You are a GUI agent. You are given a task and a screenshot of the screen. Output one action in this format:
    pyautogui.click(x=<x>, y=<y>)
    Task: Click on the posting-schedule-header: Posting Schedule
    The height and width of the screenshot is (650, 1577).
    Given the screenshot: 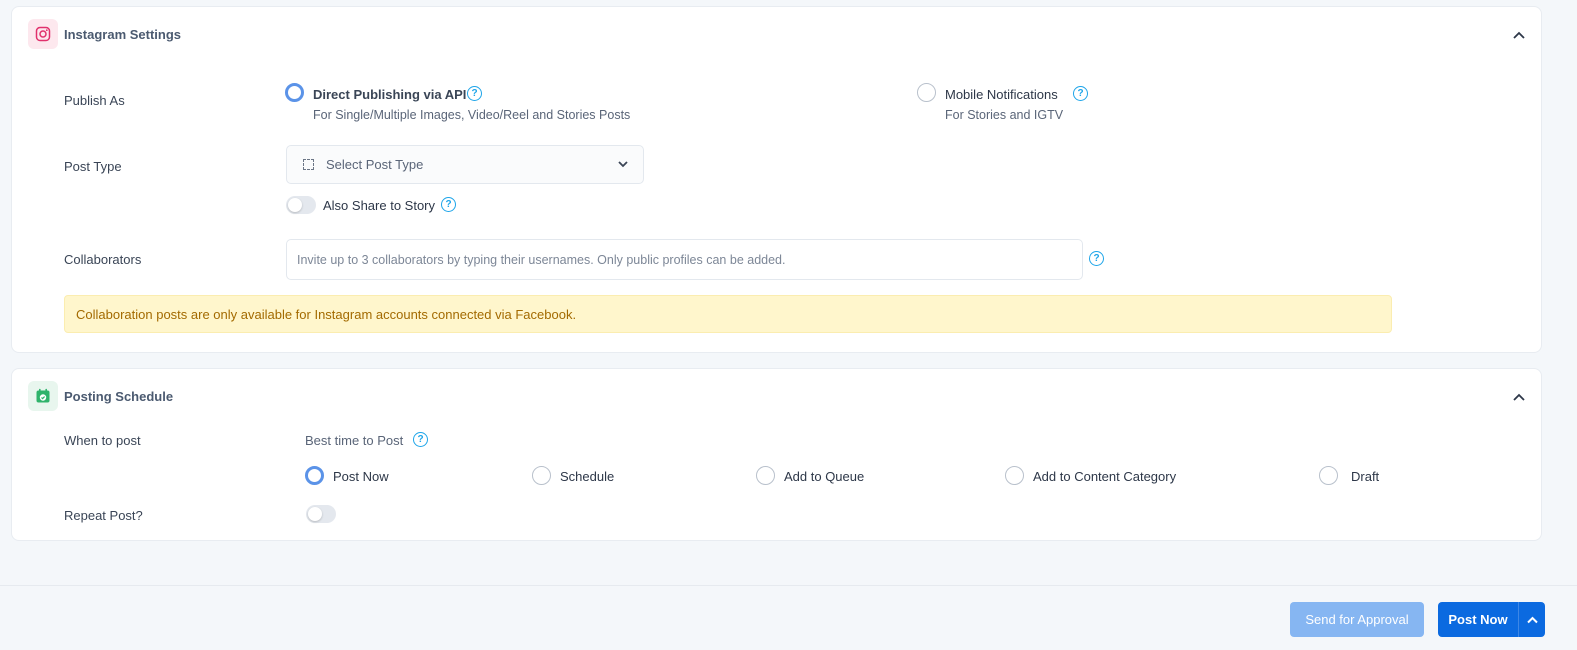 What is the action you would take?
    pyautogui.click(x=100, y=396)
    